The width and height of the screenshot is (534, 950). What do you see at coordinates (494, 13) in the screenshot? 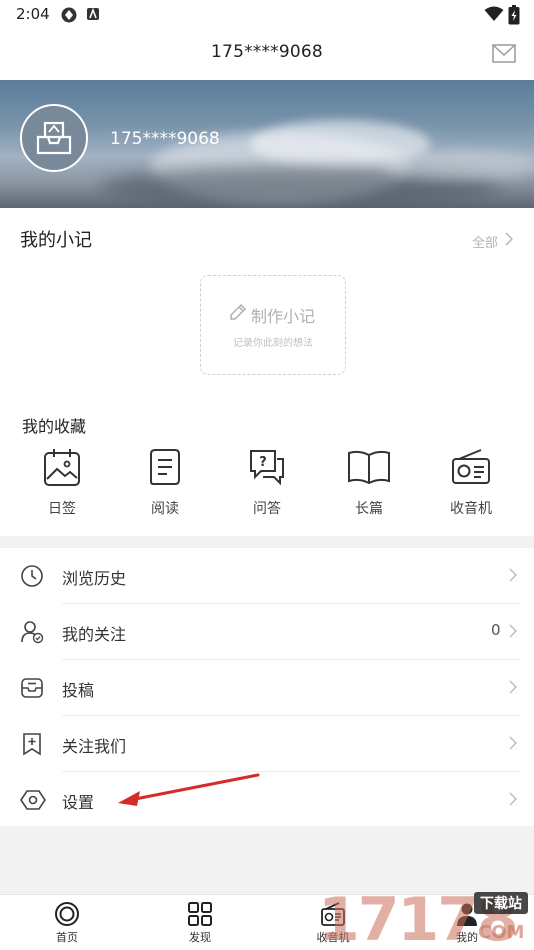
I see `wifi-icon` at bounding box center [494, 13].